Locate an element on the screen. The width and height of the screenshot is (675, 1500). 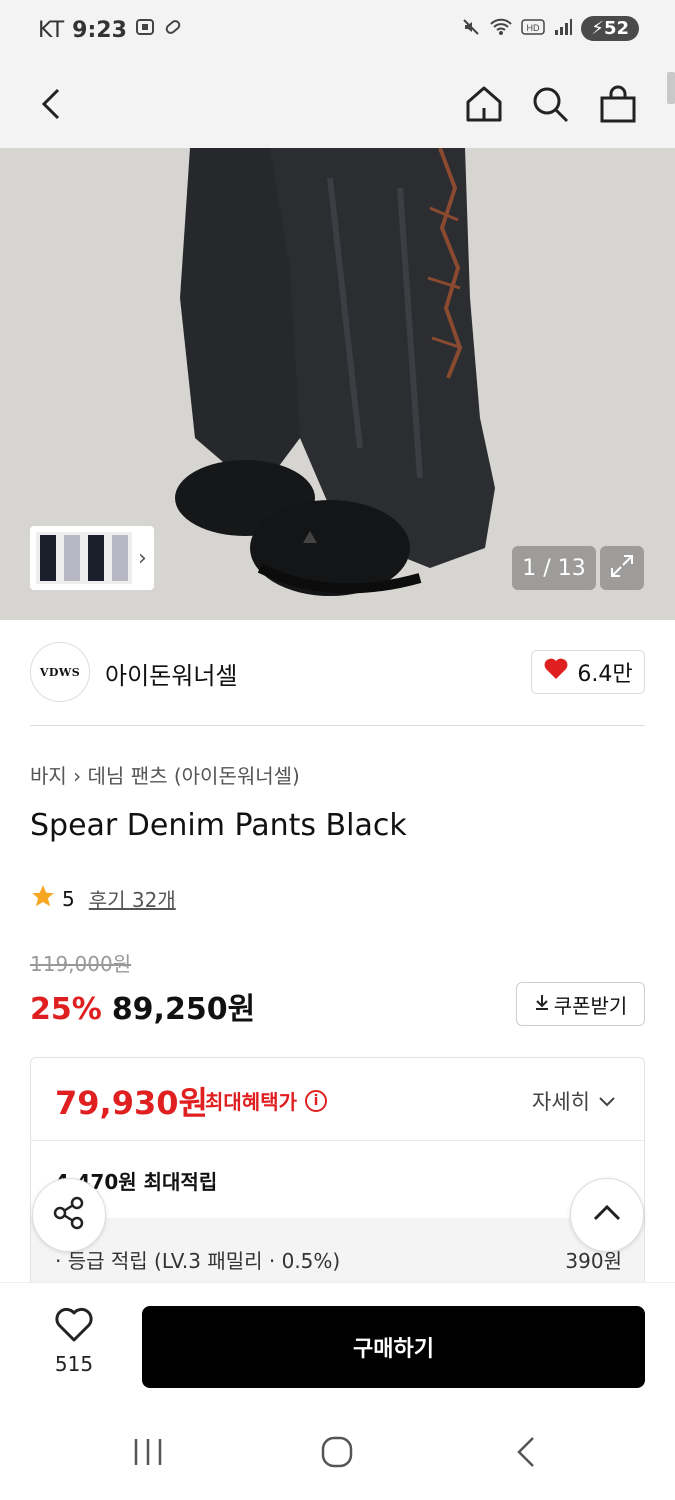
battery-indicator: ⚡52 is located at coordinates (610, 28).